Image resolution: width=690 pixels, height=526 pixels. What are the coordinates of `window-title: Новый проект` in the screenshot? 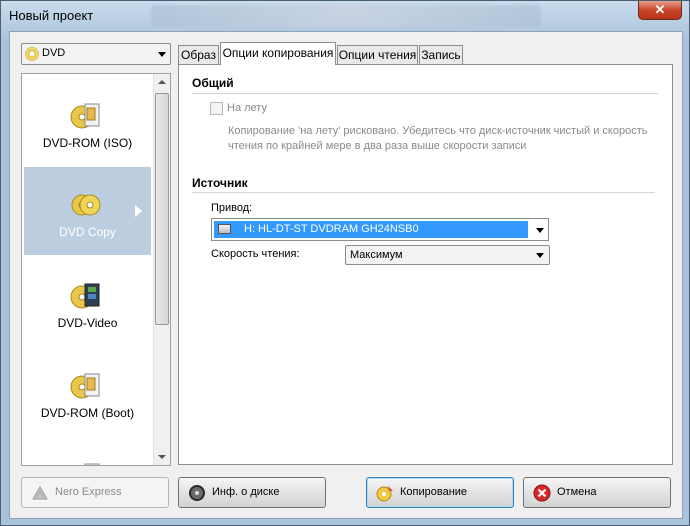 It's located at (51, 15).